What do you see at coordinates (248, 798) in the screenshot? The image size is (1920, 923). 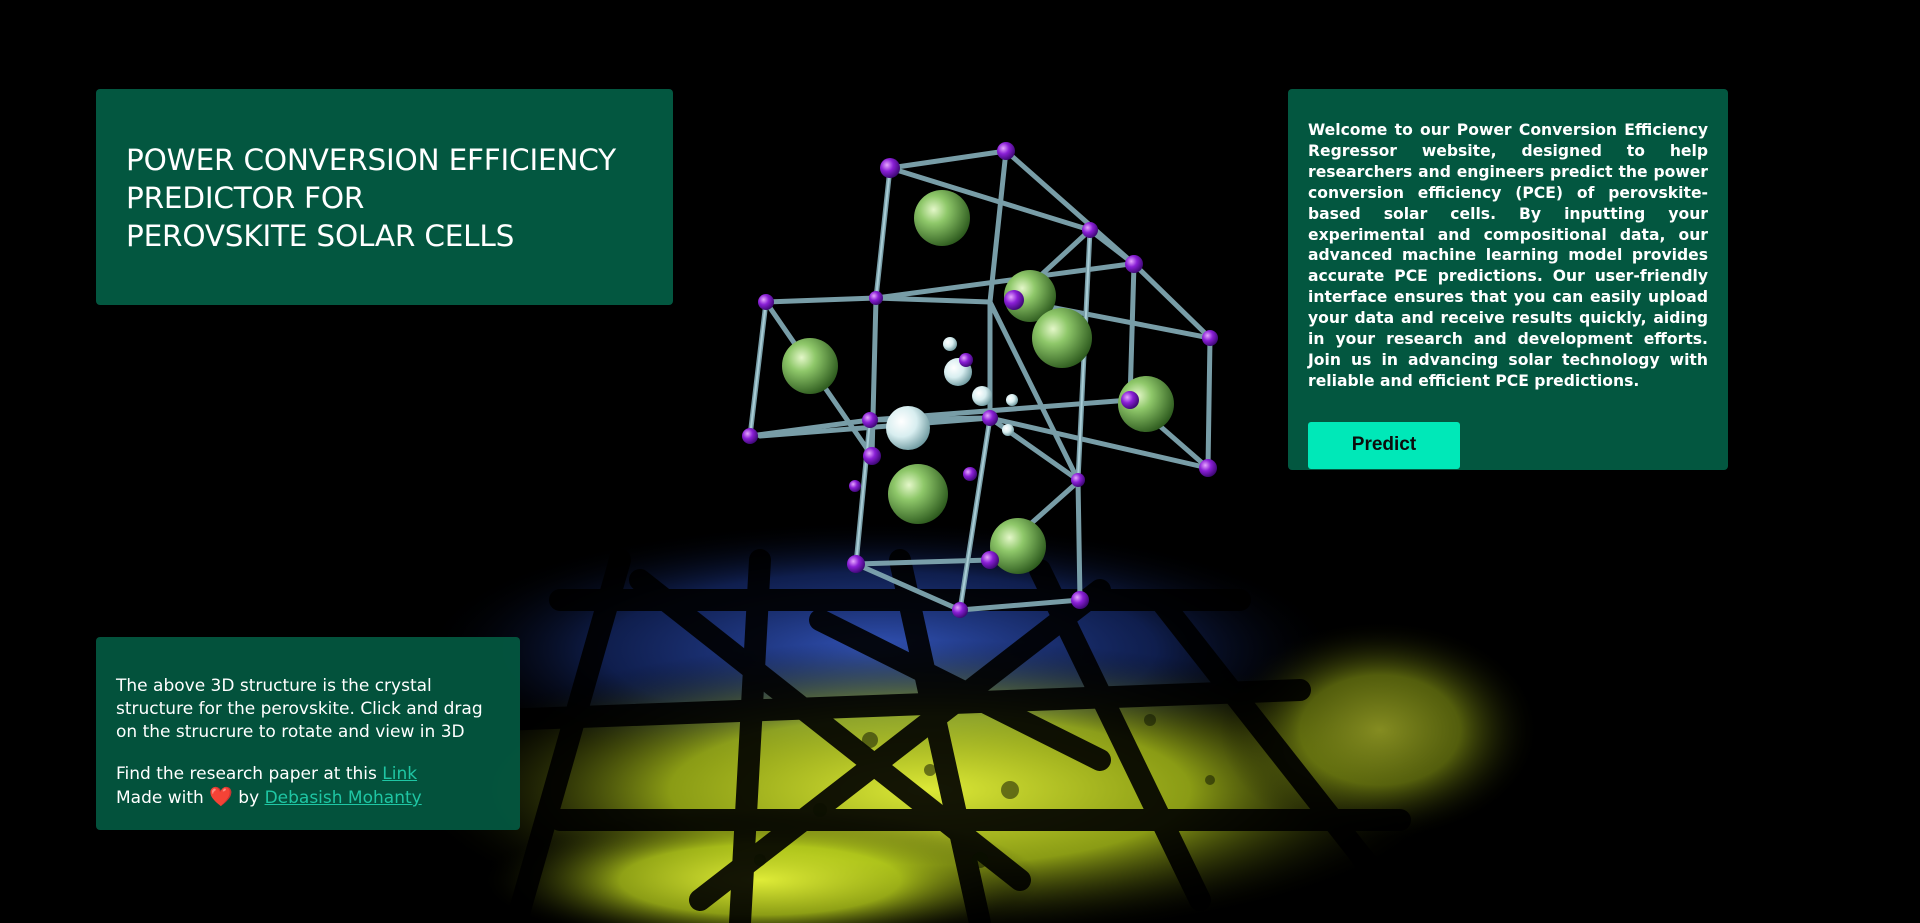 I see `by-text: by` at bounding box center [248, 798].